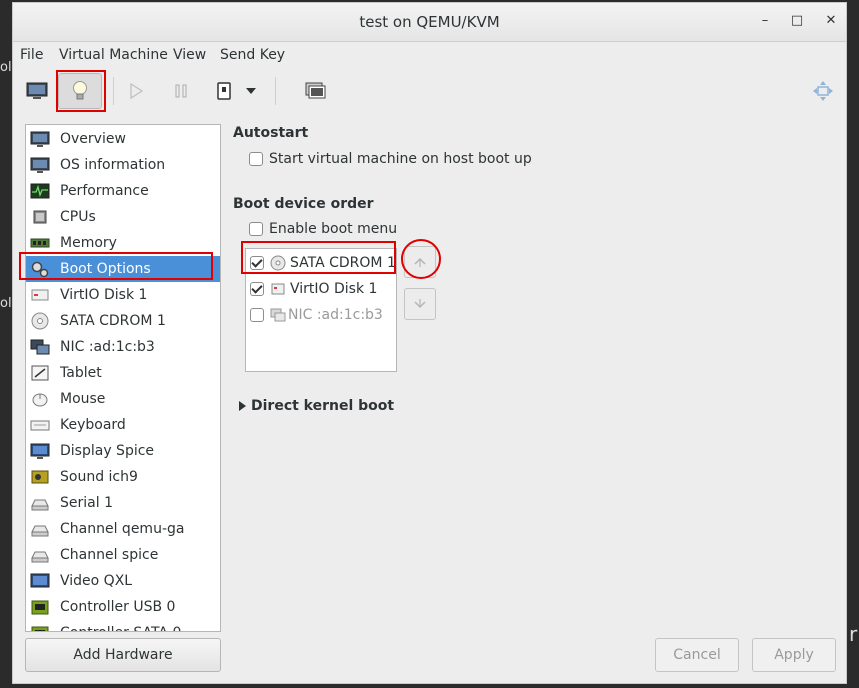  I want to click on boot-device-label: NIC :ad:1c:b3, so click(335, 315).